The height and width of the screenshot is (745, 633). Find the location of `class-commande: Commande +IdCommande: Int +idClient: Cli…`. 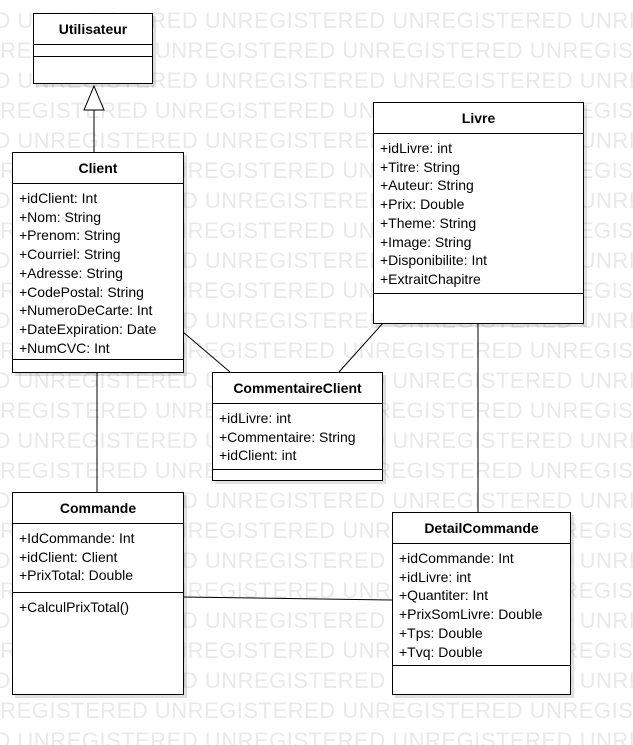

class-commande: Commande +IdCommande: Int +idClient: Cli… is located at coordinates (98, 593).